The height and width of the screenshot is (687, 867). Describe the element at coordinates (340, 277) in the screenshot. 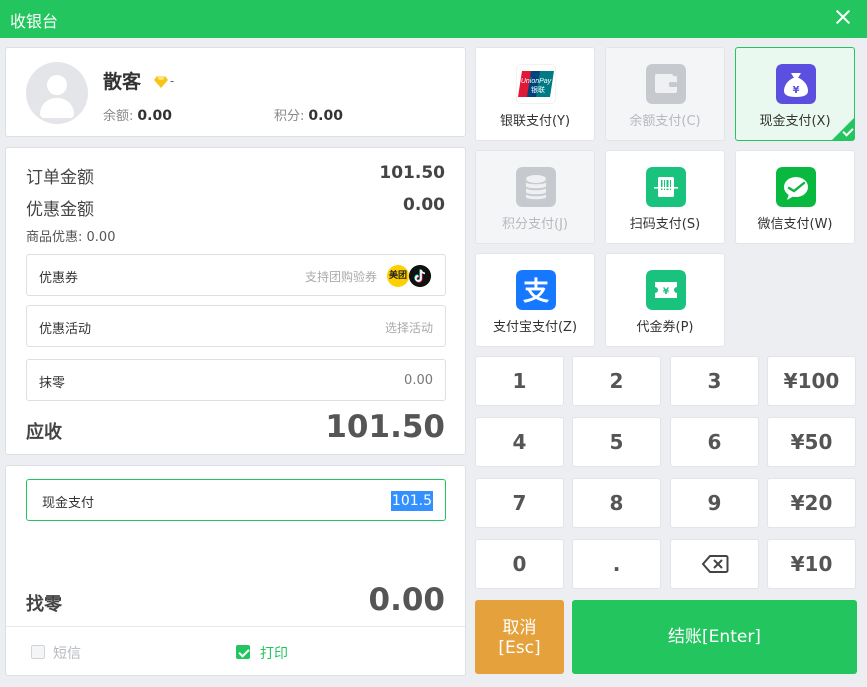

I see `coupon-placeholder: 支持团购验券` at that location.